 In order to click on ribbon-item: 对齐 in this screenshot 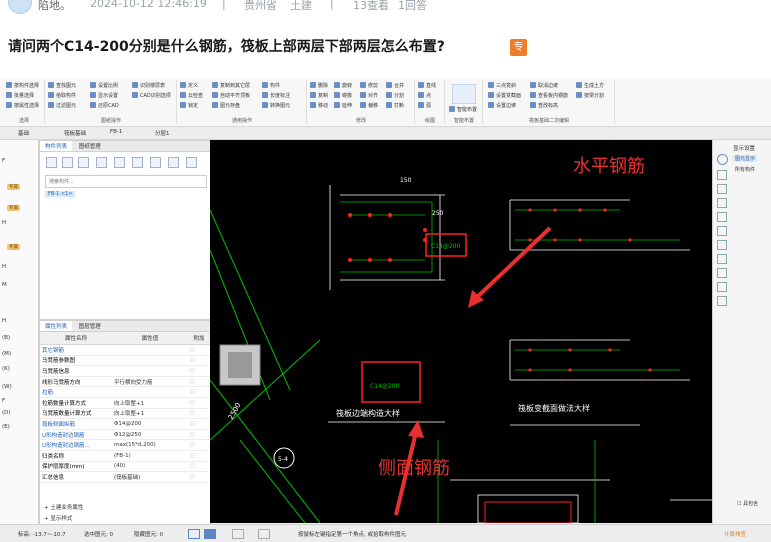, I will do `click(369, 96)`.